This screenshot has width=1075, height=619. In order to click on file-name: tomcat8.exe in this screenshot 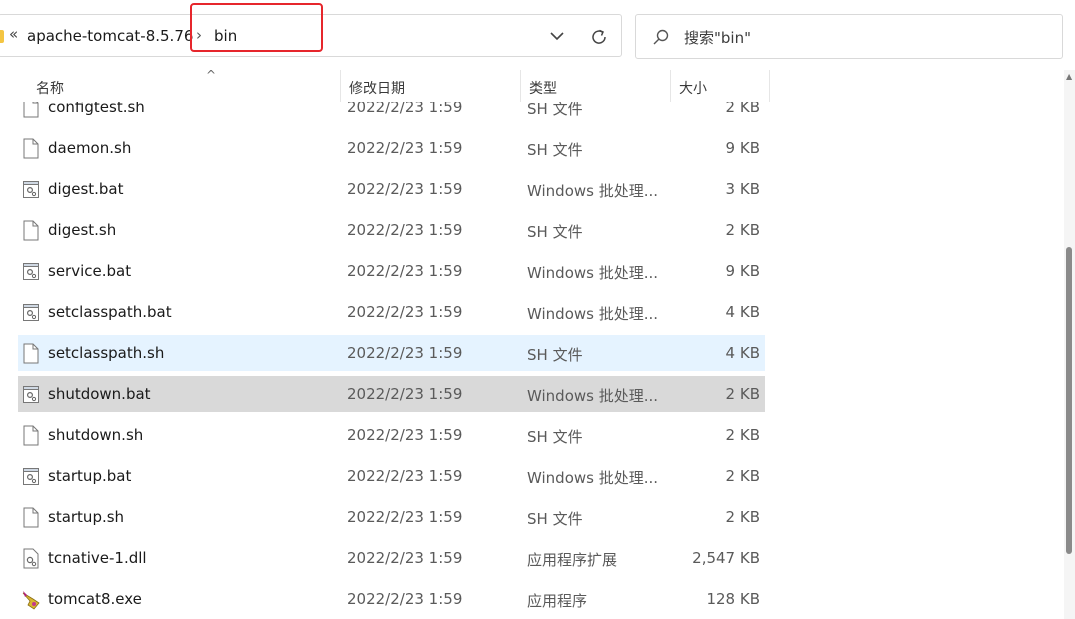, I will do `click(95, 599)`.